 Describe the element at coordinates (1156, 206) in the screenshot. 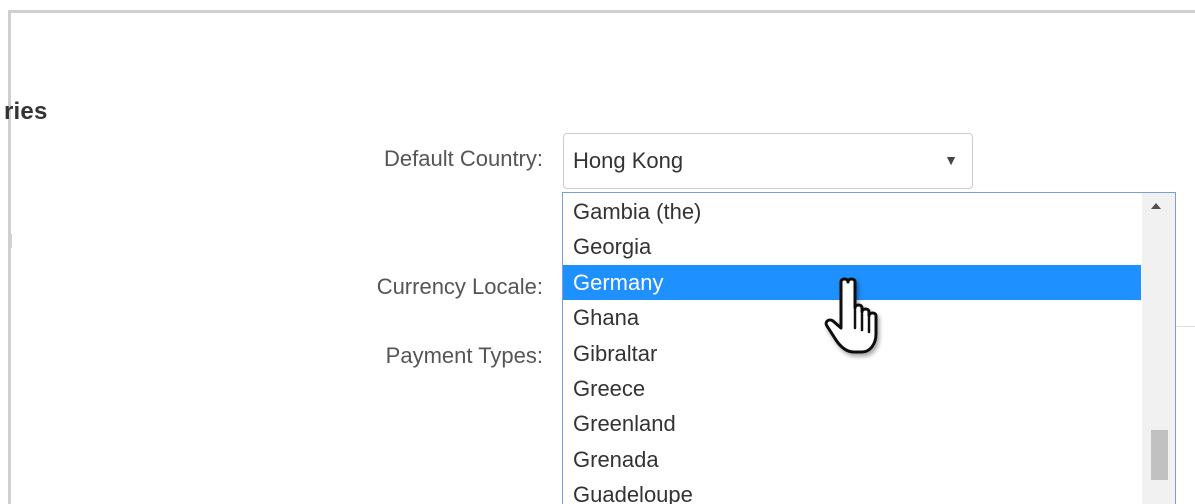

I see `chevron-up-icon` at that location.